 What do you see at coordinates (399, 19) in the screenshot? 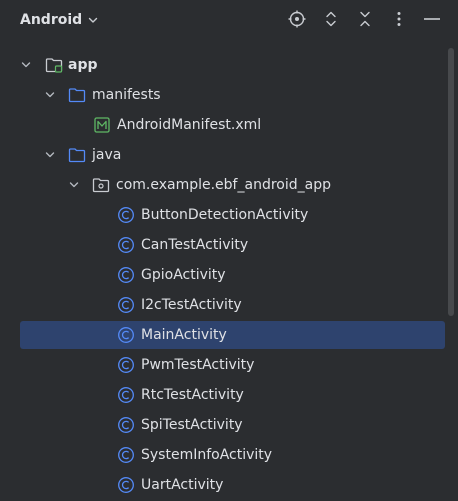
I see `more-options-icon` at bounding box center [399, 19].